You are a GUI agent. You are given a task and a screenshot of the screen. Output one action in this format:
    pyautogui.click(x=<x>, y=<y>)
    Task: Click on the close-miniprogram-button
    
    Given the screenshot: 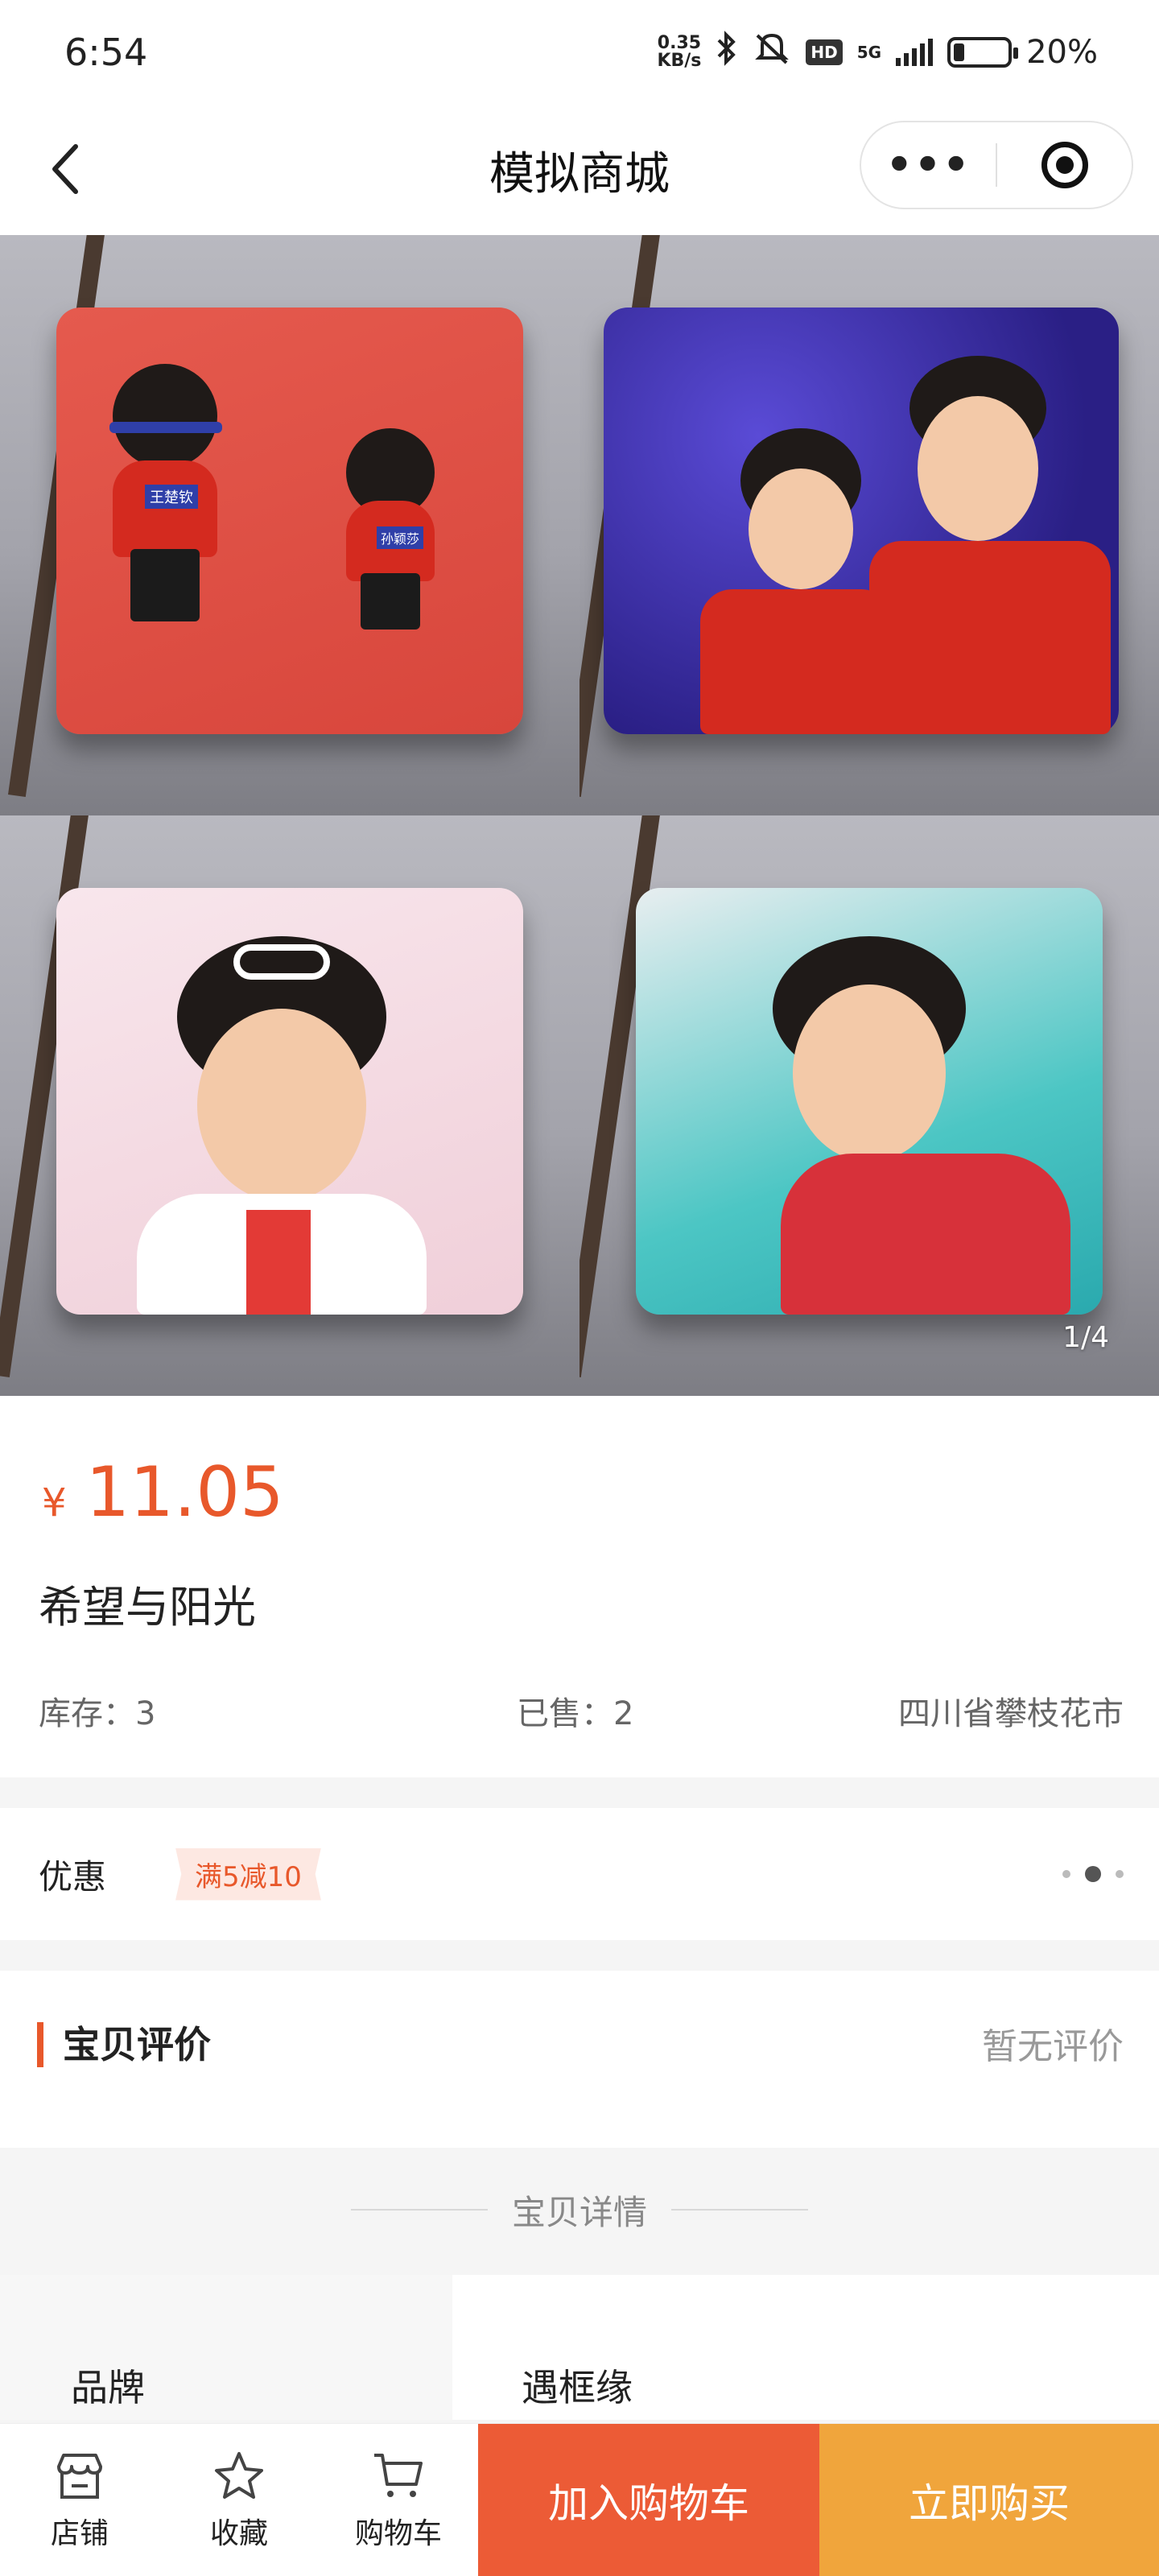 What is the action you would take?
    pyautogui.click(x=1064, y=165)
    